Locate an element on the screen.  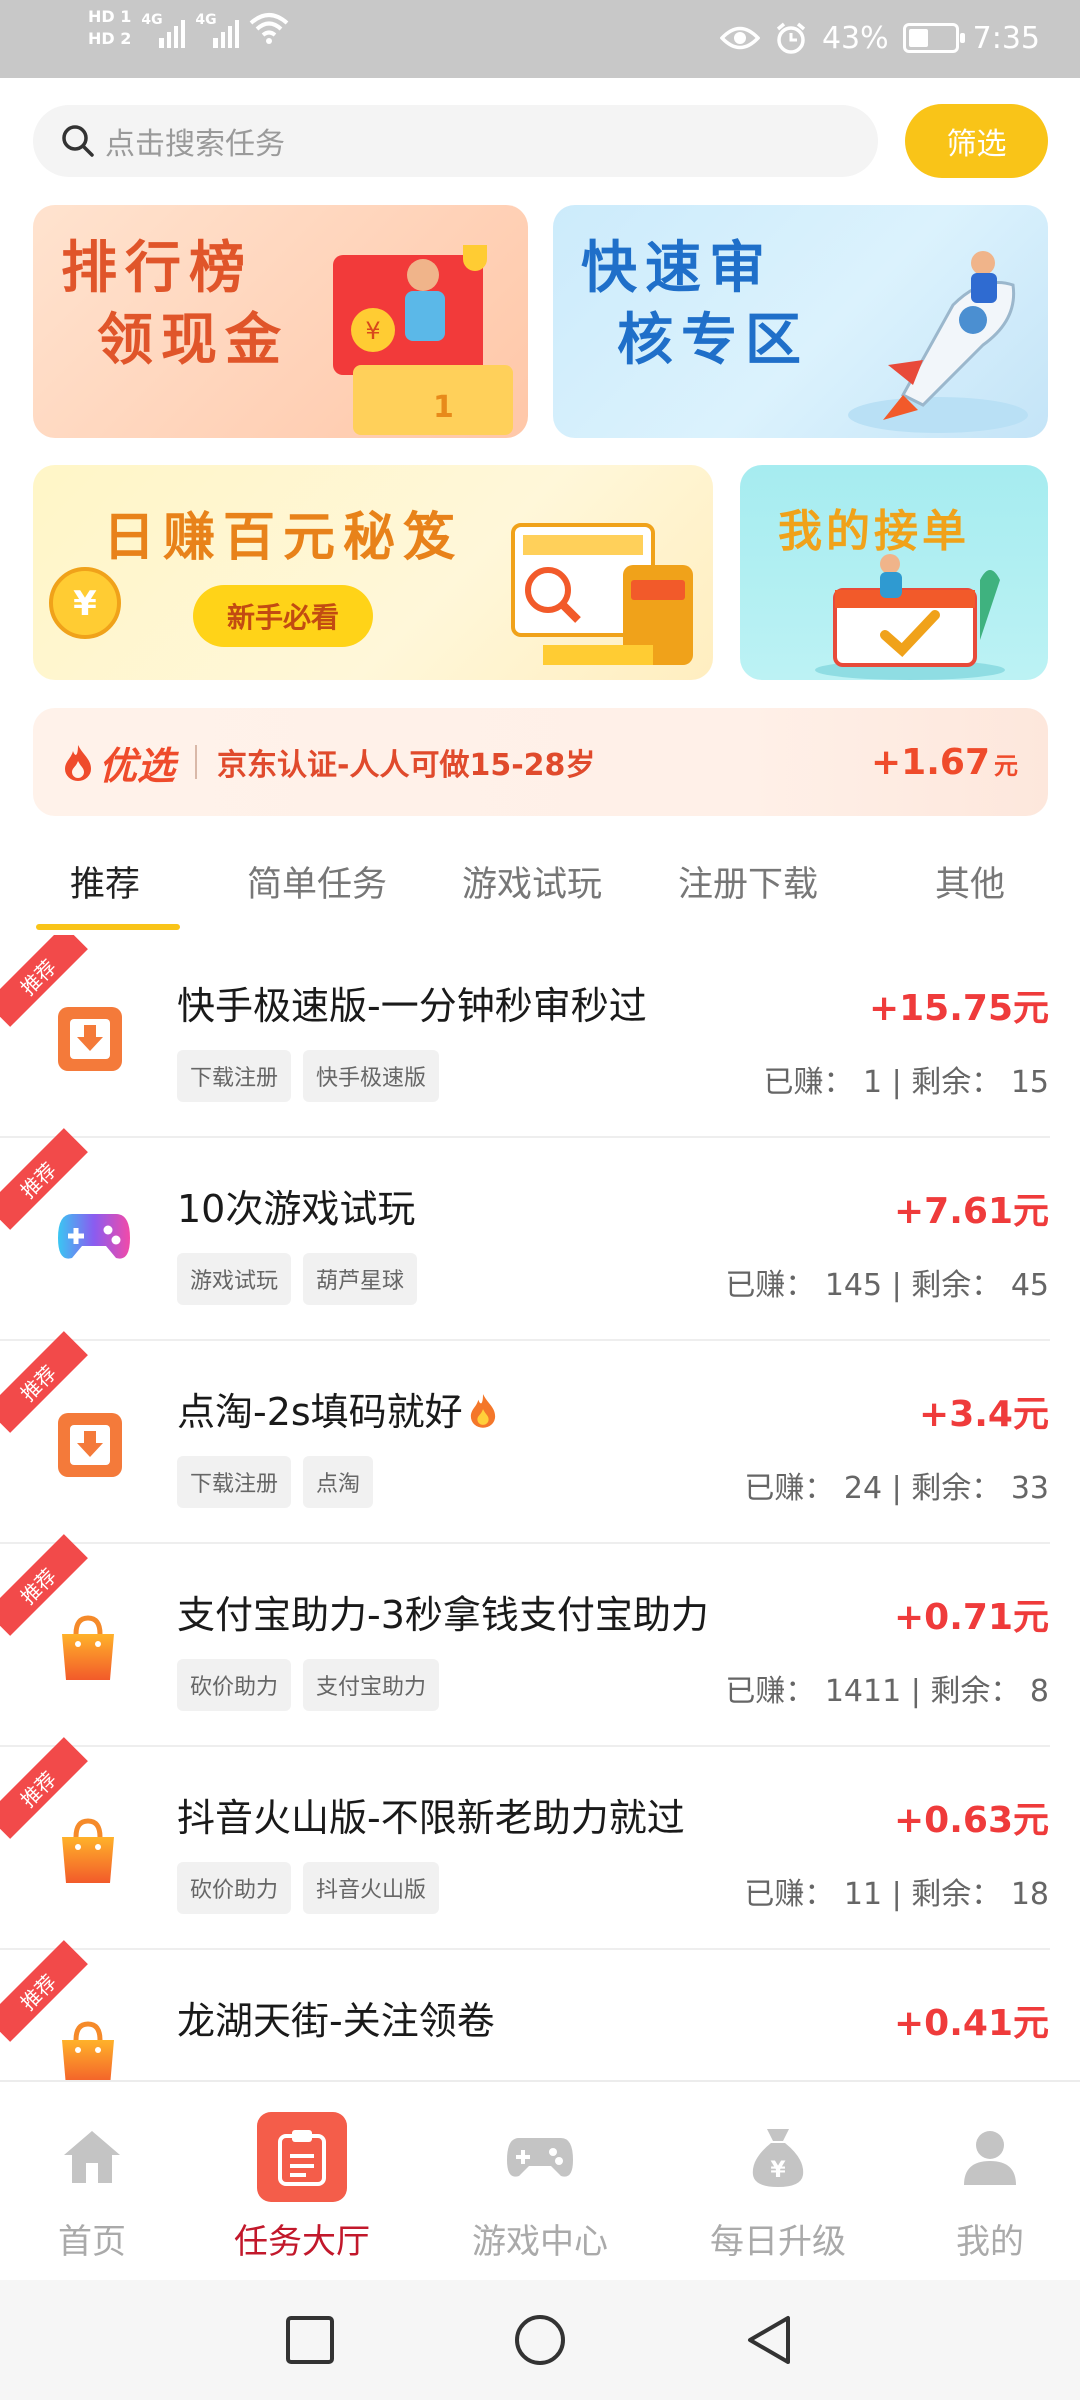
task-row: 推荐 龙湖天街-关注领卷 +0.41元 is located at coordinates (540, 2010).